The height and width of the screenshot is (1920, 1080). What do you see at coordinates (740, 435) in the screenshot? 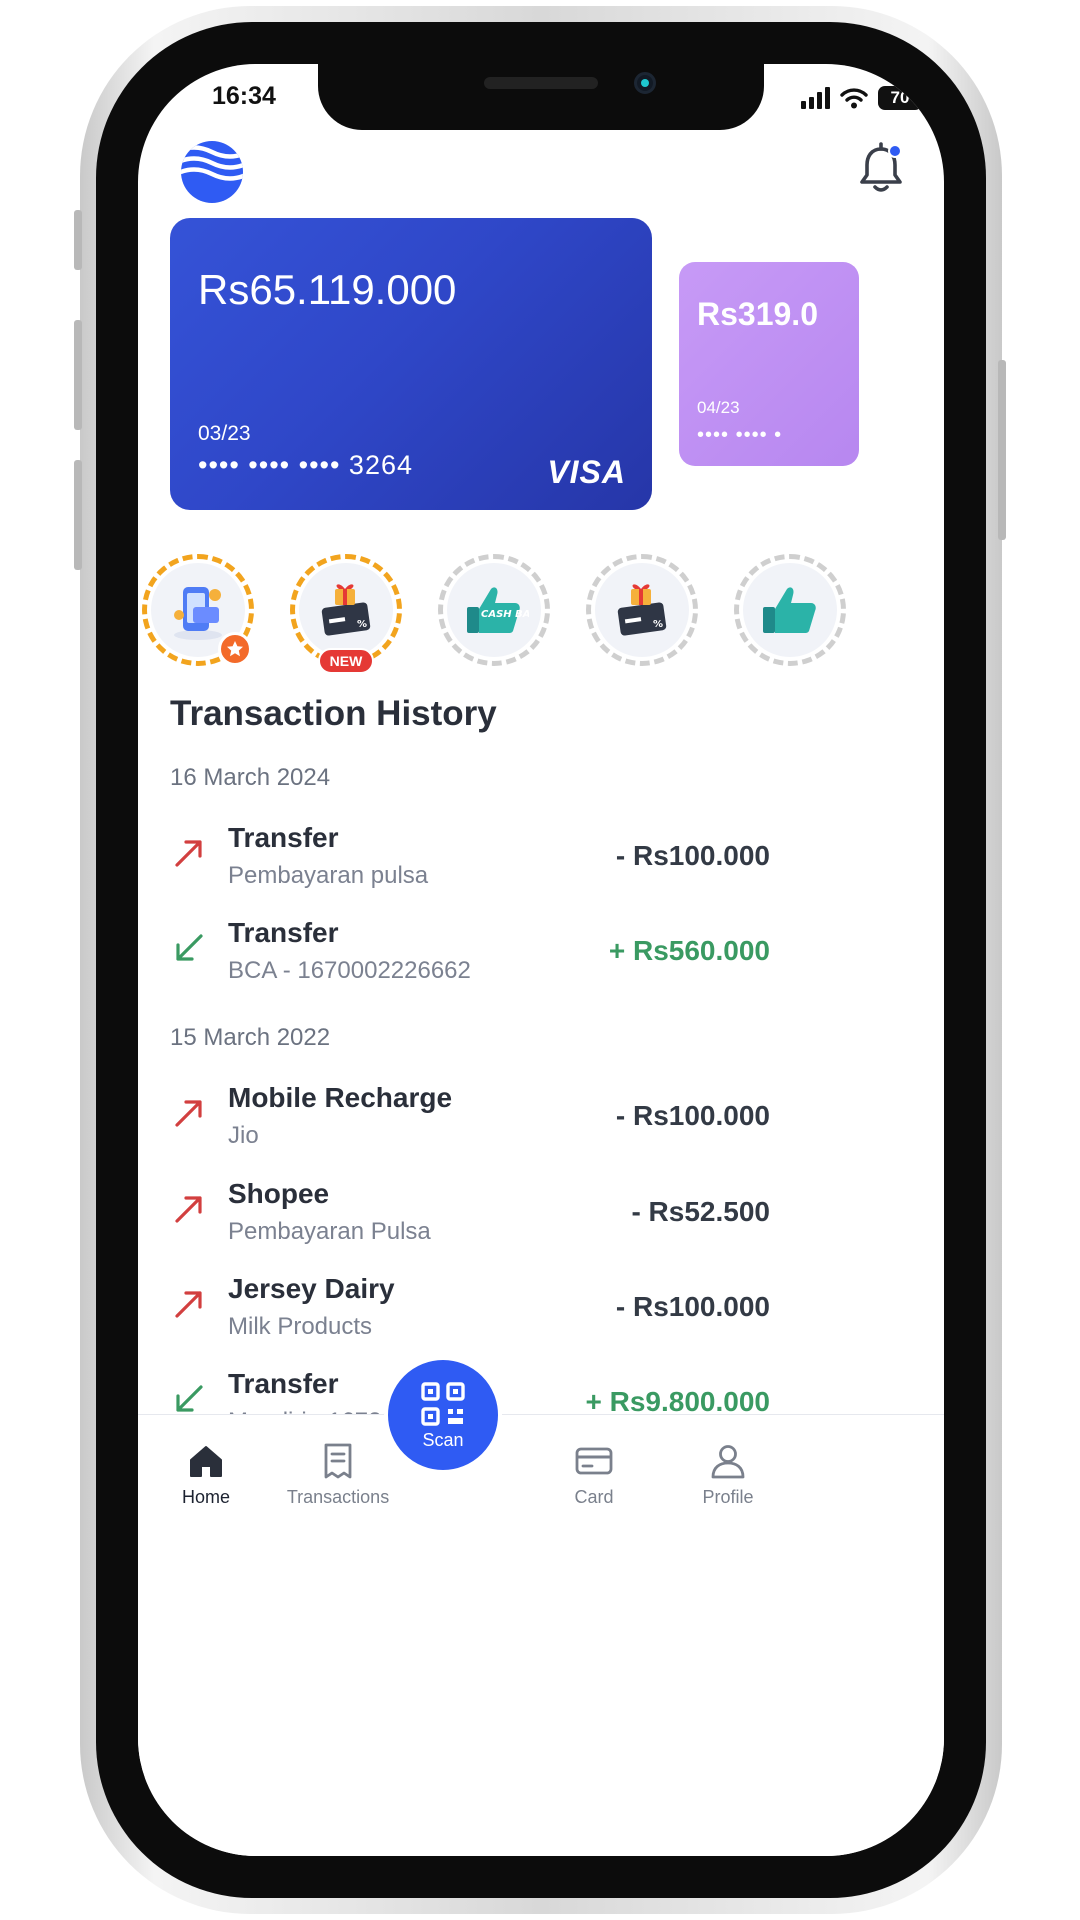
I see `card-number: •••• •••• •` at bounding box center [740, 435].